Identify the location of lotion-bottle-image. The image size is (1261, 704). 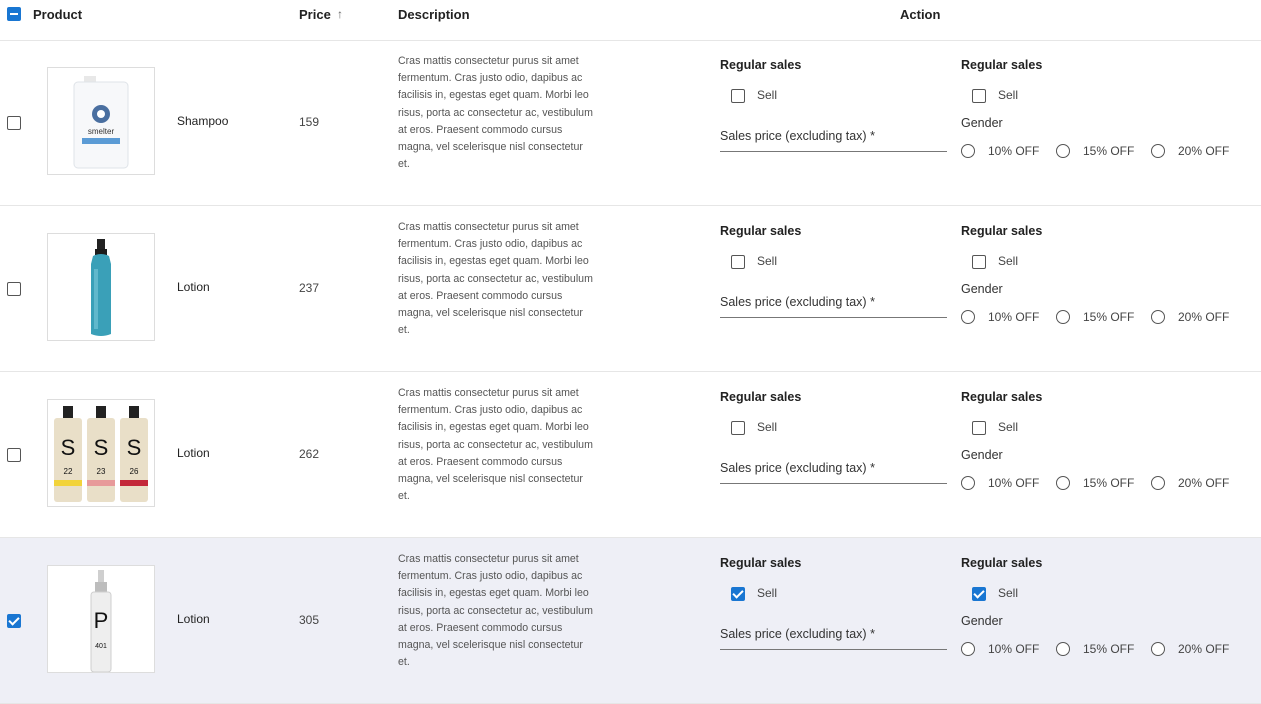
(101, 287).